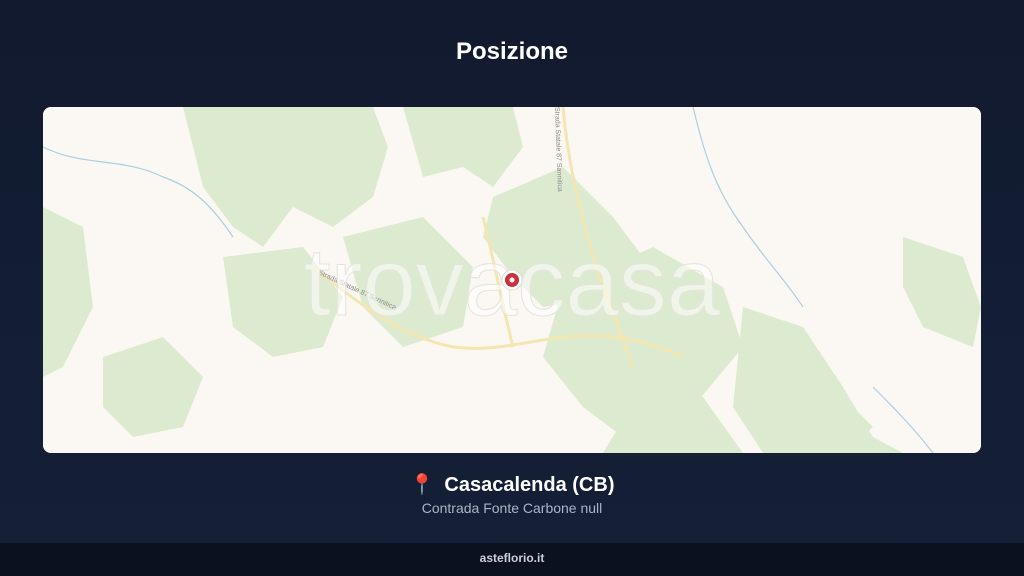 This screenshot has height=576, width=1024. What do you see at coordinates (529, 485) in the screenshot?
I see `location-city: Casacalenda (CB)` at bounding box center [529, 485].